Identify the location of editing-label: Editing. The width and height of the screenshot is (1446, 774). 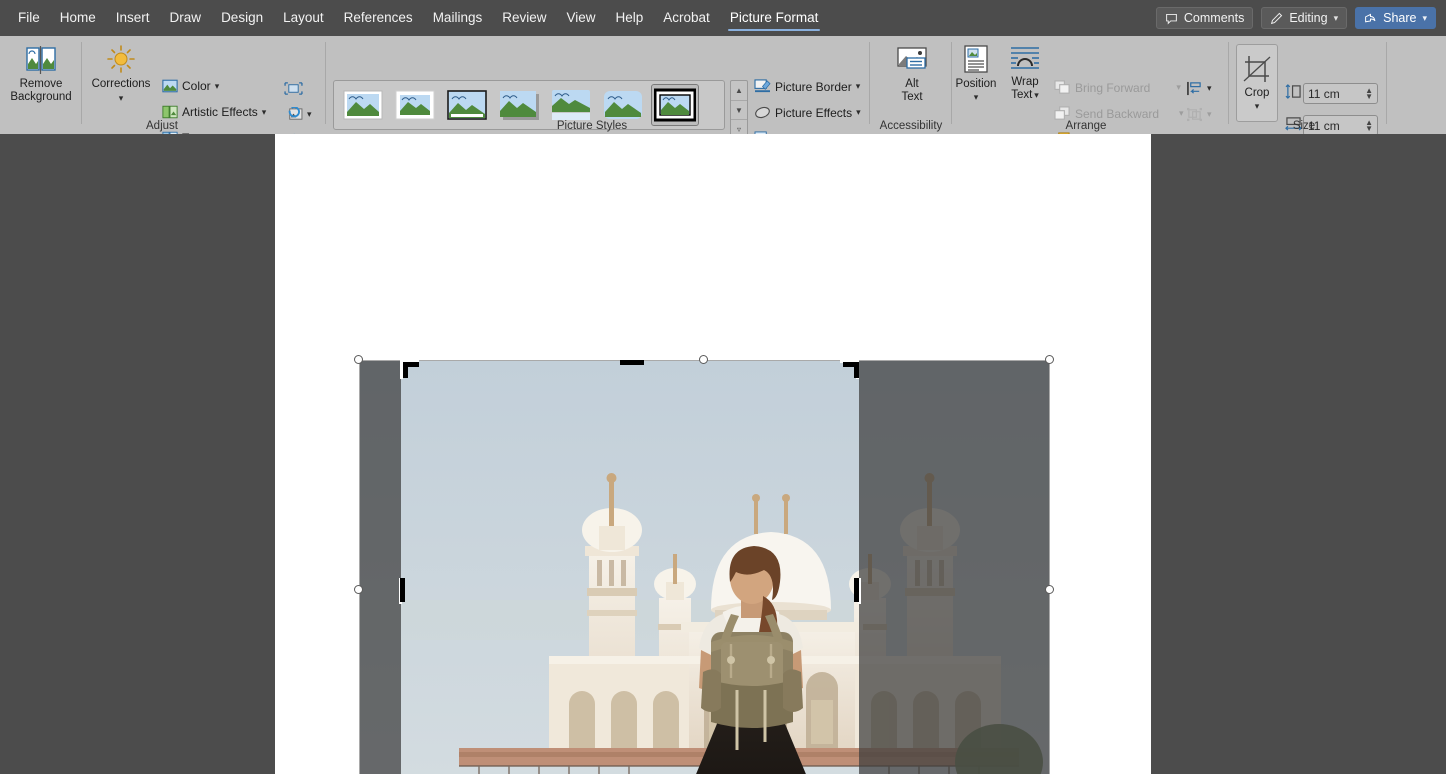
(1308, 18).